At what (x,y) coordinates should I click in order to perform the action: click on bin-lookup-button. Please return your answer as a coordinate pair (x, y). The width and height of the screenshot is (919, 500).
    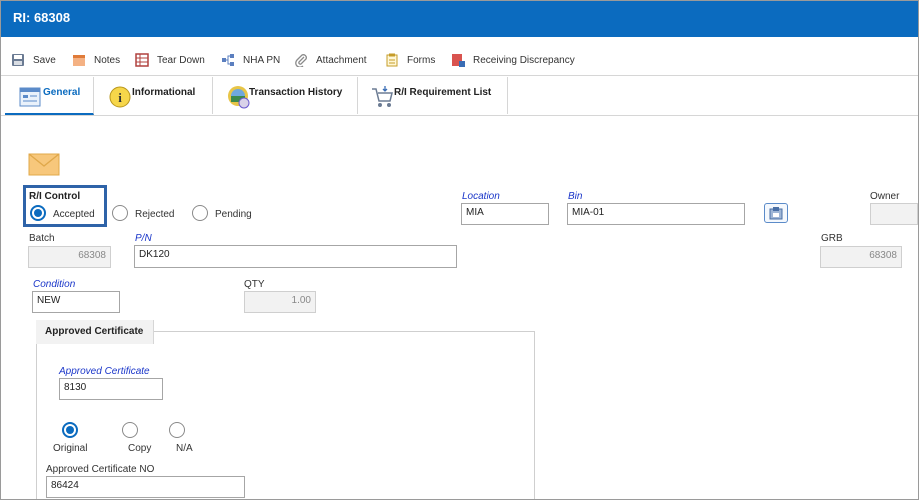
    Looking at the image, I should click on (776, 213).